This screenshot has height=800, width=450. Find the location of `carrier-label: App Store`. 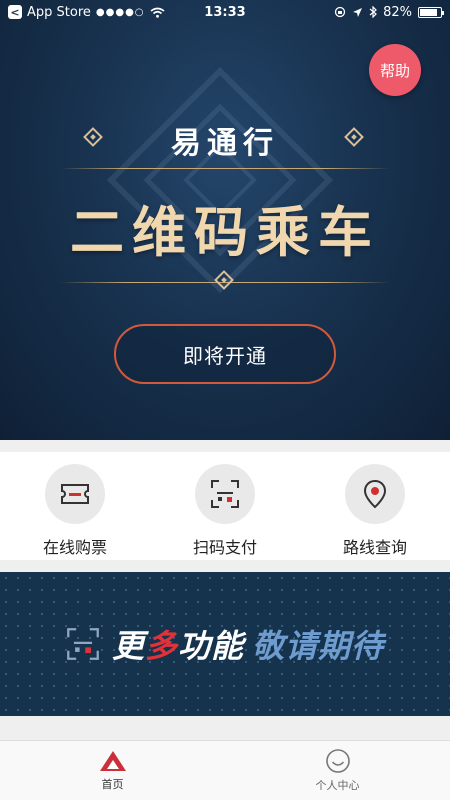

carrier-label: App Store is located at coordinates (59, 12).